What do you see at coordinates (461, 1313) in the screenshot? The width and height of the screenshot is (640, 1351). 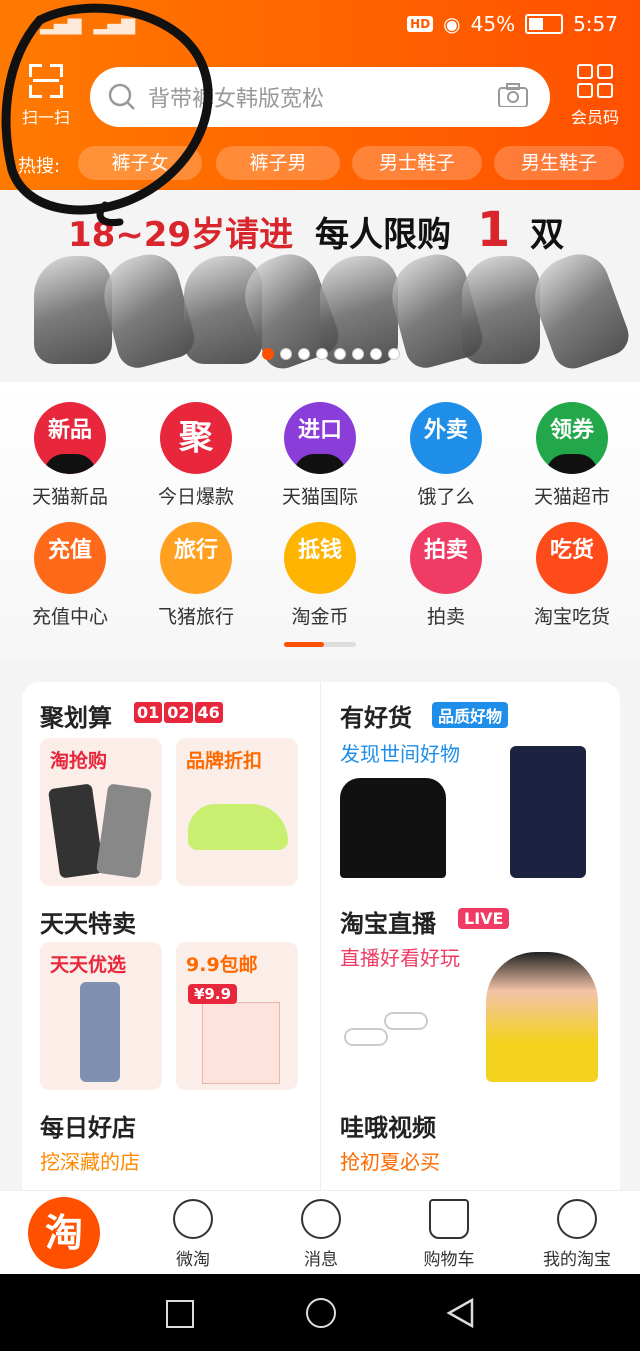 I see `back-triangle-icon` at bounding box center [461, 1313].